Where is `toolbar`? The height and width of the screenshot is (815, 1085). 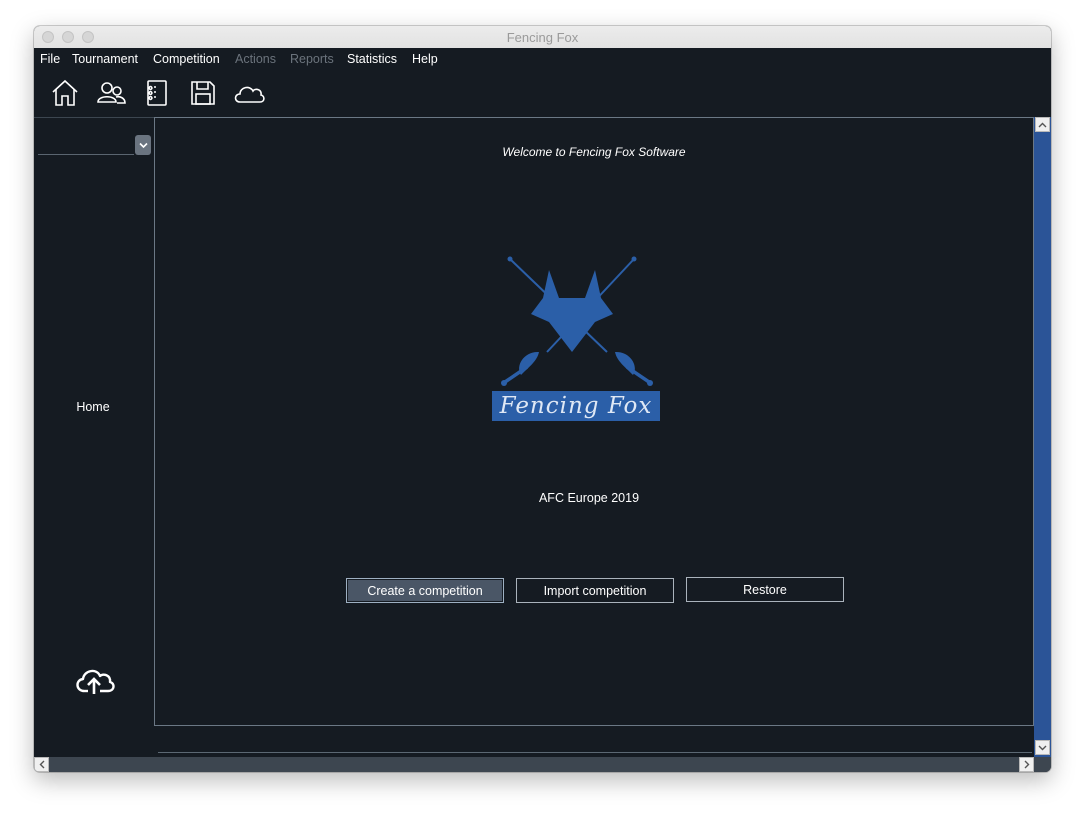 toolbar is located at coordinates (542, 93).